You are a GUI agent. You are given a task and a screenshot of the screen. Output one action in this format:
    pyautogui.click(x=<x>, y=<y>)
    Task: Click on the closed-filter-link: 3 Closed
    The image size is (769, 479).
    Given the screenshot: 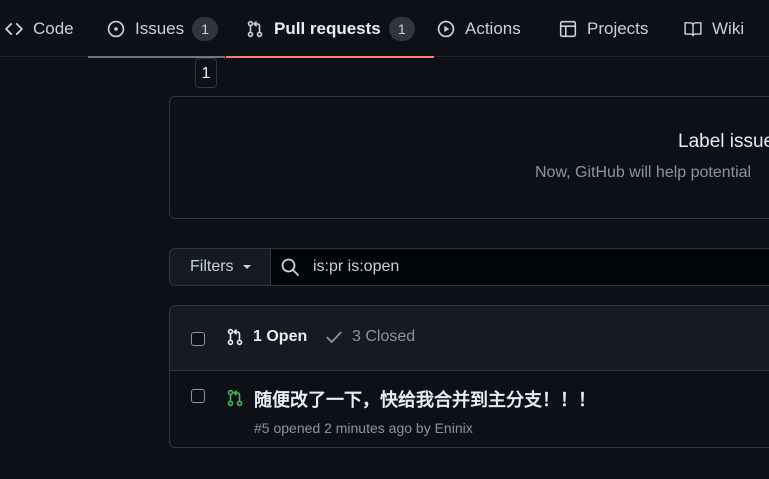 What is the action you would take?
    pyautogui.click(x=370, y=337)
    